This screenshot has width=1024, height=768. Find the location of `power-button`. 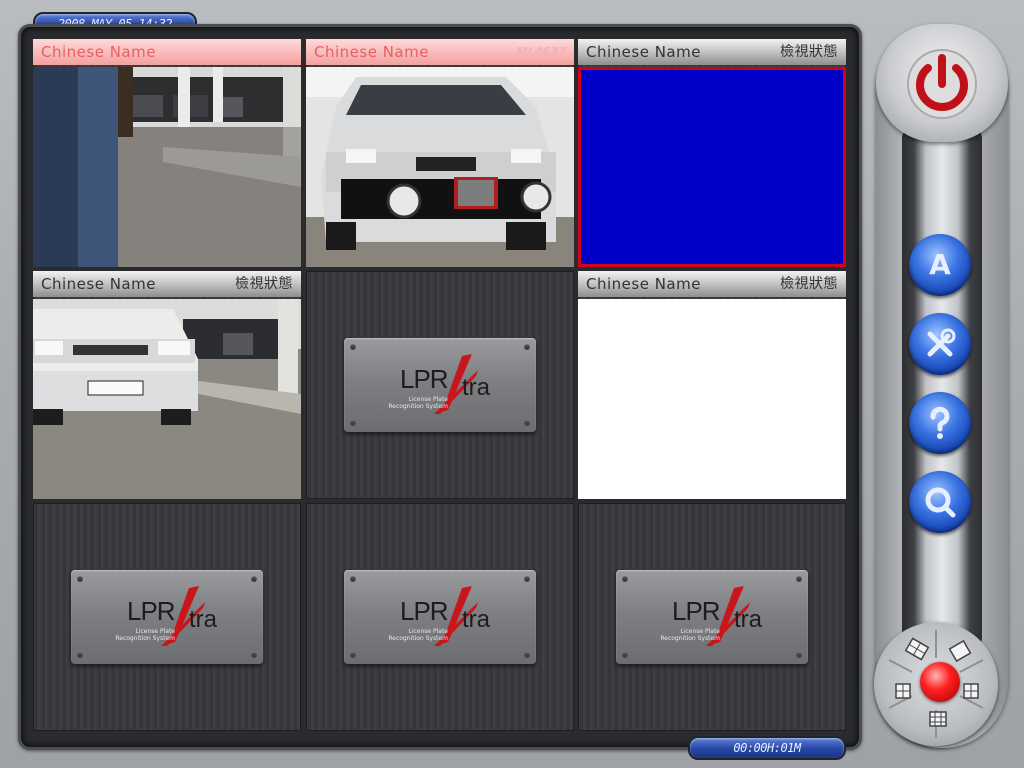

power-button is located at coordinates (942, 83).